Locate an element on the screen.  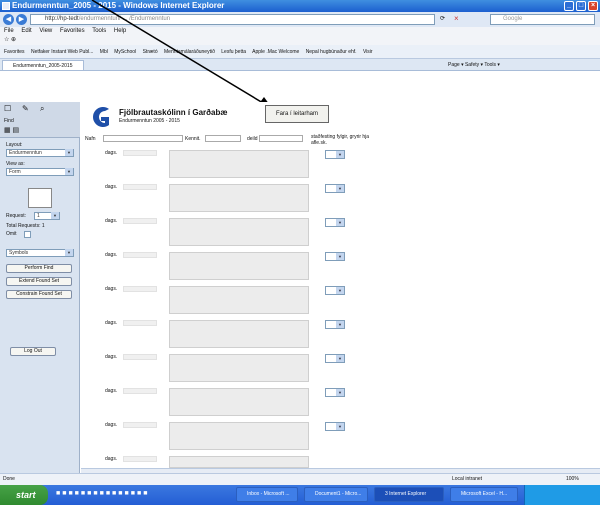
omit-label: Omit is located at coordinates (11, 234).